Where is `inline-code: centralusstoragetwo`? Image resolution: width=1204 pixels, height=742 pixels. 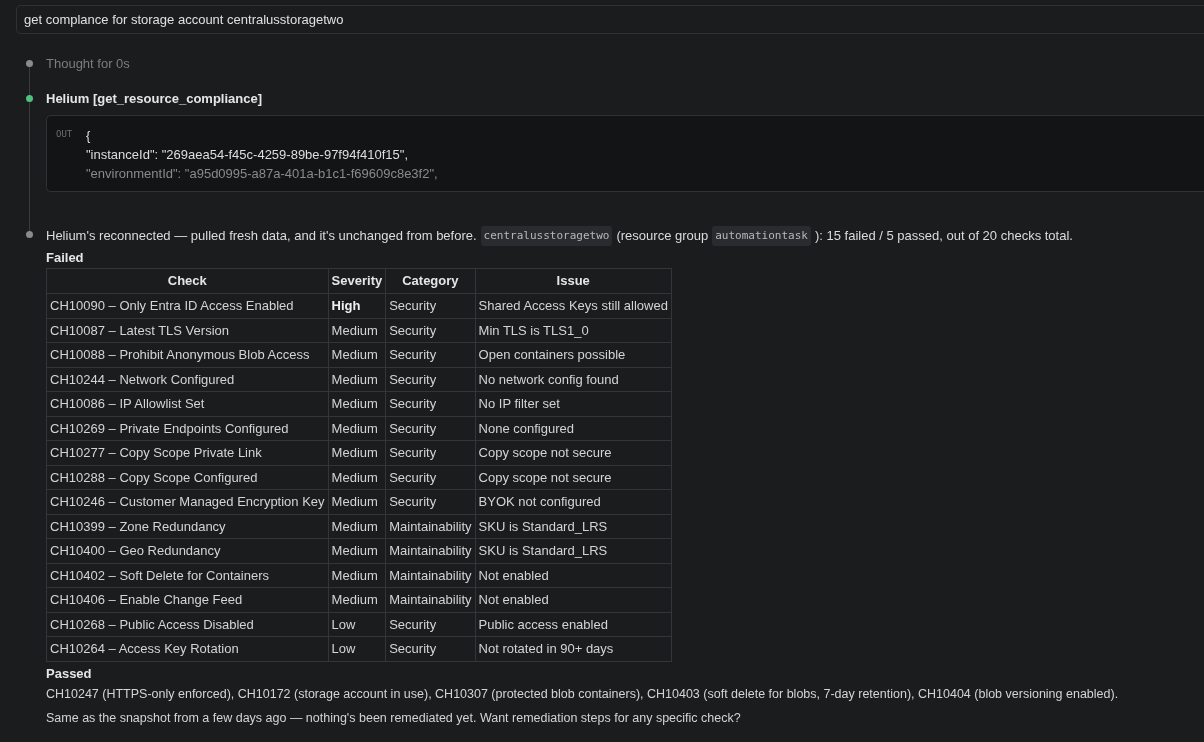
inline-code: centralusstoragetwo is located at coordinates (546, 236).